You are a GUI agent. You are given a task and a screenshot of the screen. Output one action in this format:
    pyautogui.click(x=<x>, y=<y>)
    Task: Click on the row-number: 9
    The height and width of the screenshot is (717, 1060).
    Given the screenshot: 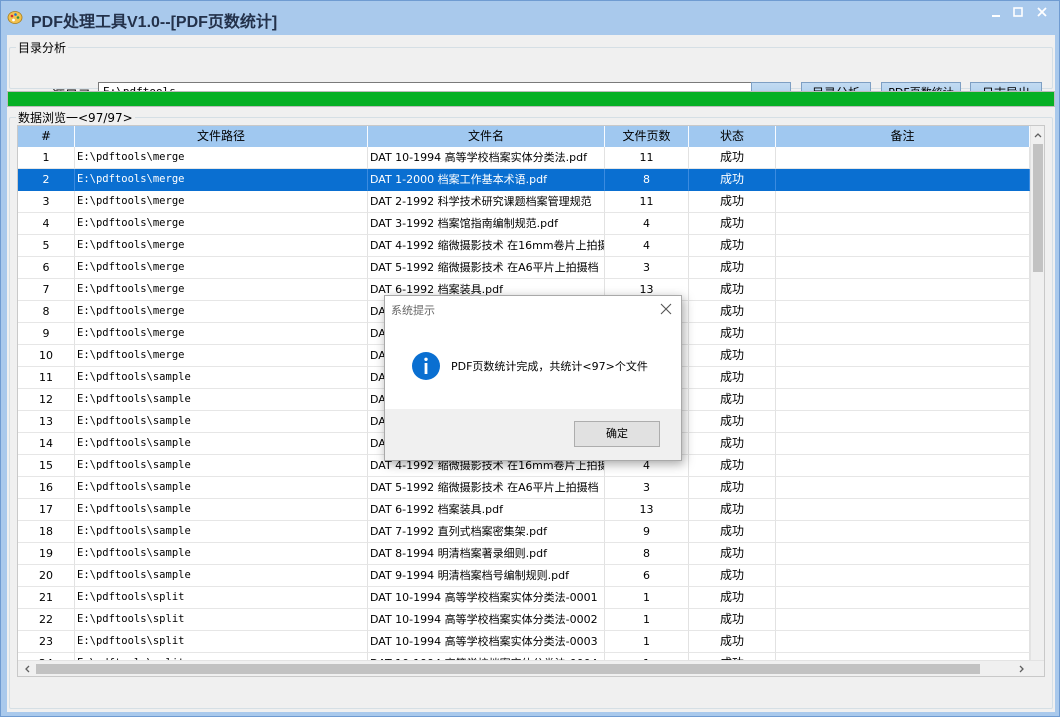 What is the action you would take?
    pyautogui.click(x=46, y=334)
    